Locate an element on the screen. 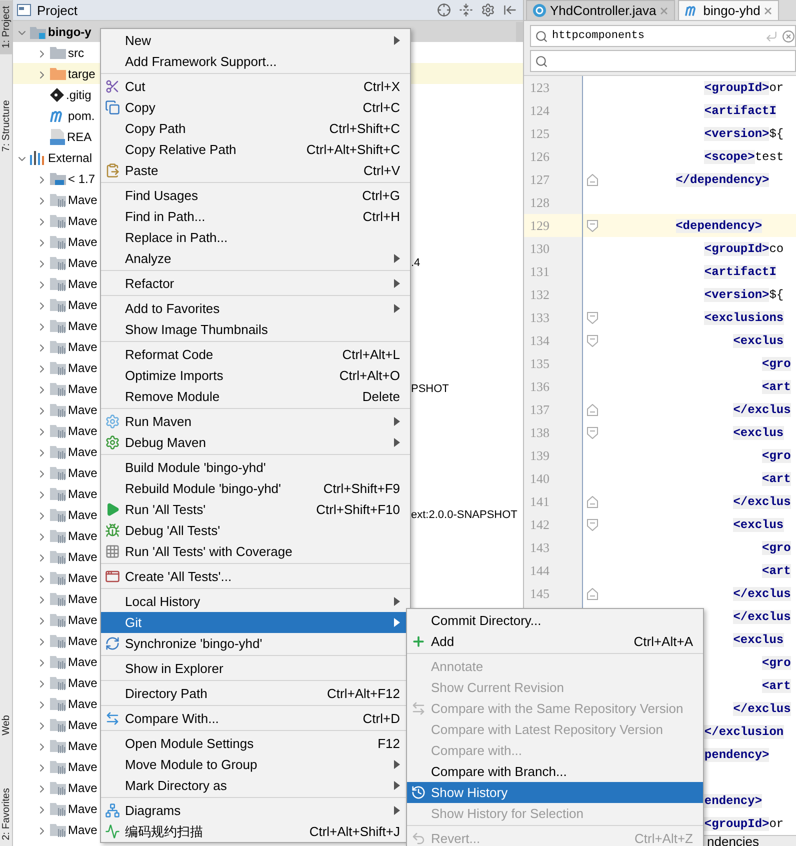  line-number: 129 is located at coordinates (540, 225).